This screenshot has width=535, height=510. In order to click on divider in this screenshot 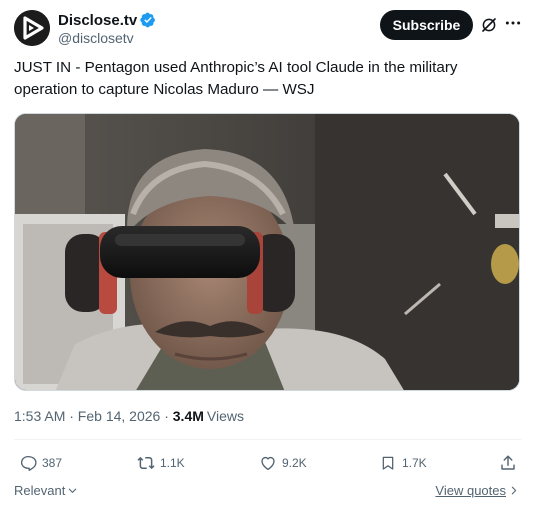, I will do `click(267, 439)`.